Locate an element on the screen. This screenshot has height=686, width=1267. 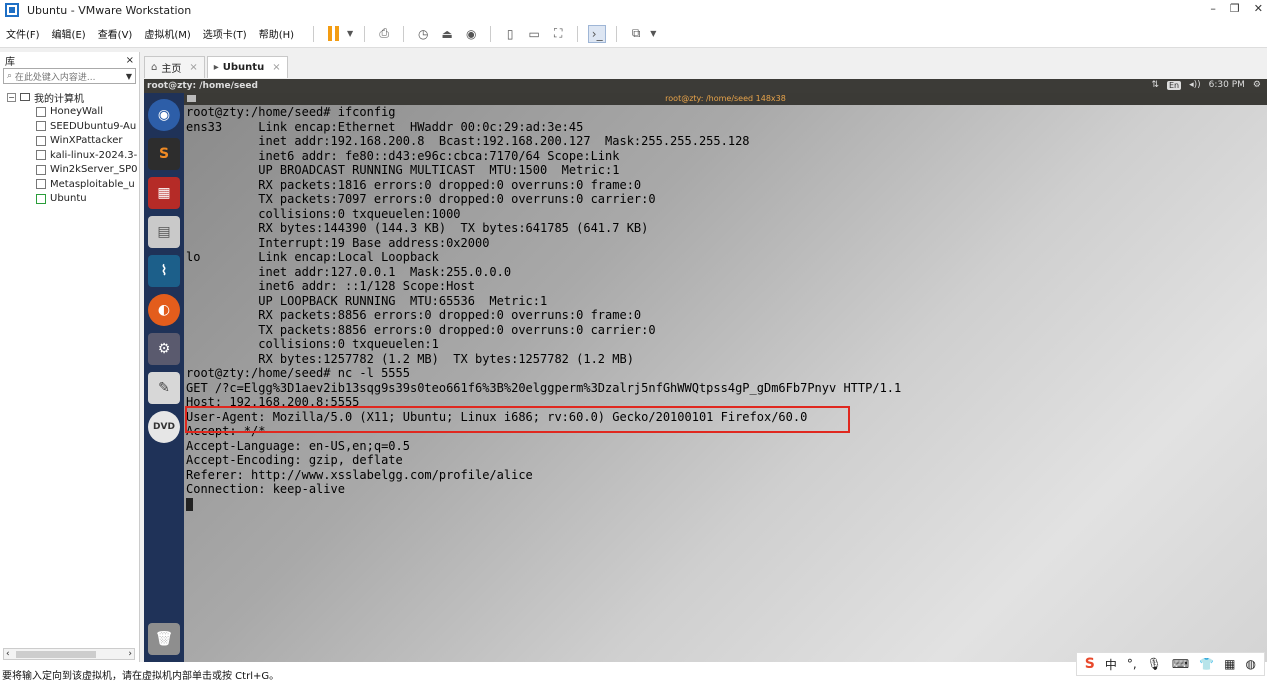
library-header: 库 × is located at coordinates (69, 60).